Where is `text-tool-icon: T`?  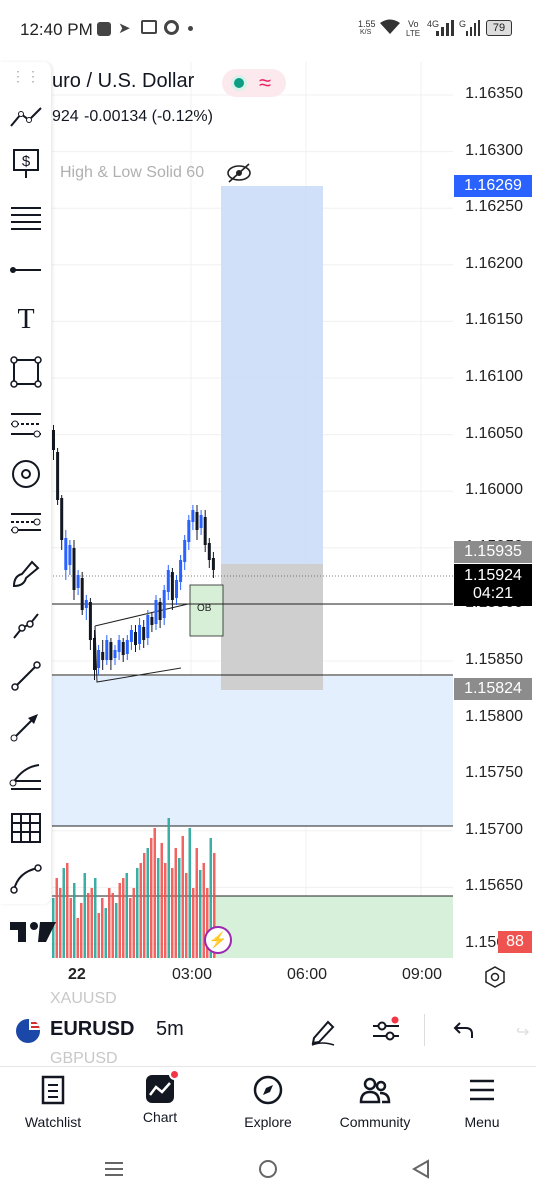
text-tool-icon: T is located at coordinates (26, 320).